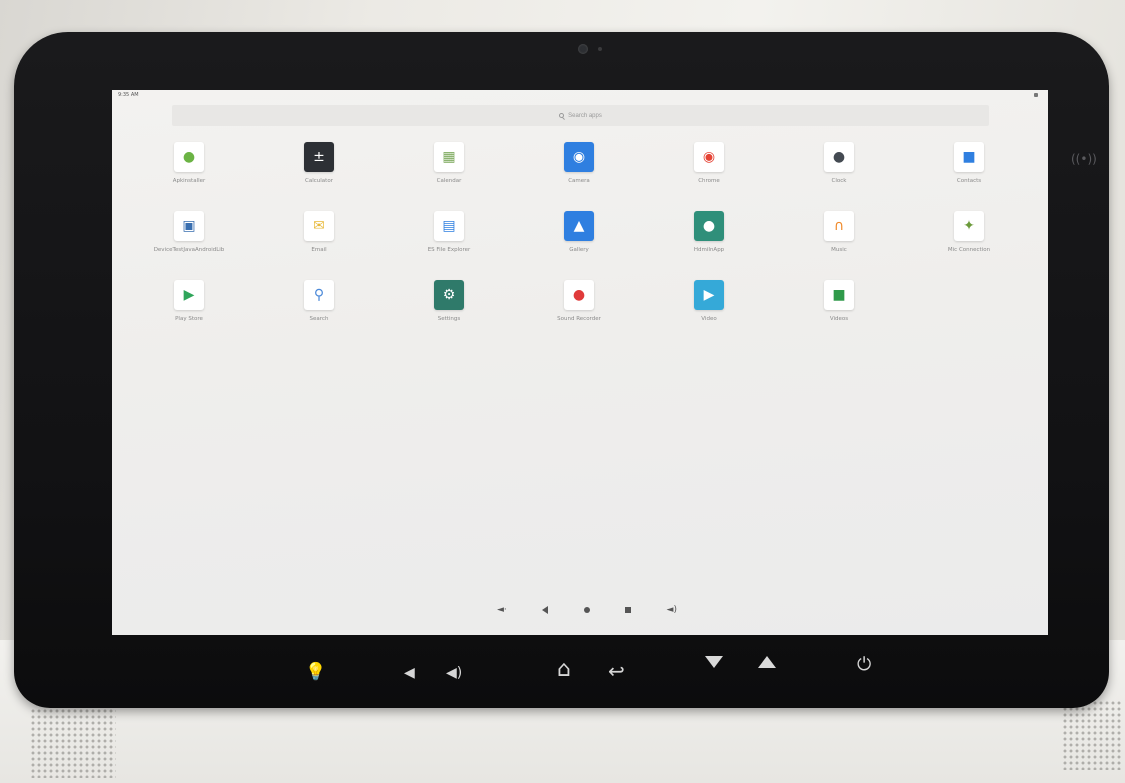 This screenshot has height=783, width=1125. I want to click on app-label: ES File Explorer, so click(449, 250).